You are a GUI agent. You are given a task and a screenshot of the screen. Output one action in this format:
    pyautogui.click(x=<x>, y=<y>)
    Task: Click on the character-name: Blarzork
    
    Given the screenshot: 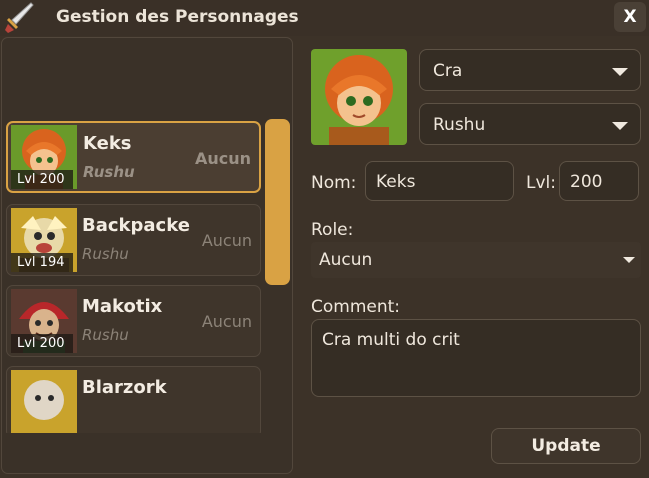 What is the action you would take?
    pyautogui.click(x=124, y=387)
    